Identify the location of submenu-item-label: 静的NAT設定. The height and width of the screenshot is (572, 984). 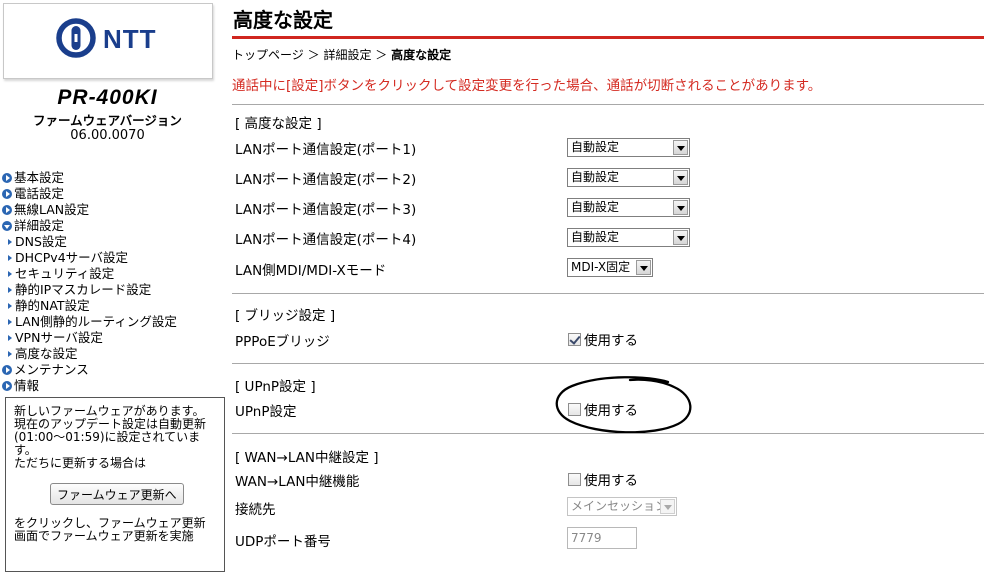
(52, 305).